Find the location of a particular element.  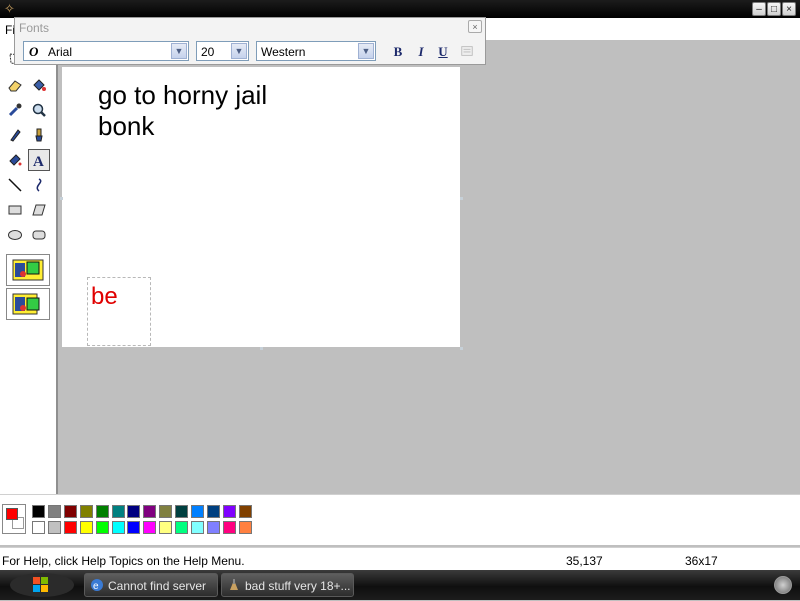

fonts-close-button: × is located at coordinates (475, 26).